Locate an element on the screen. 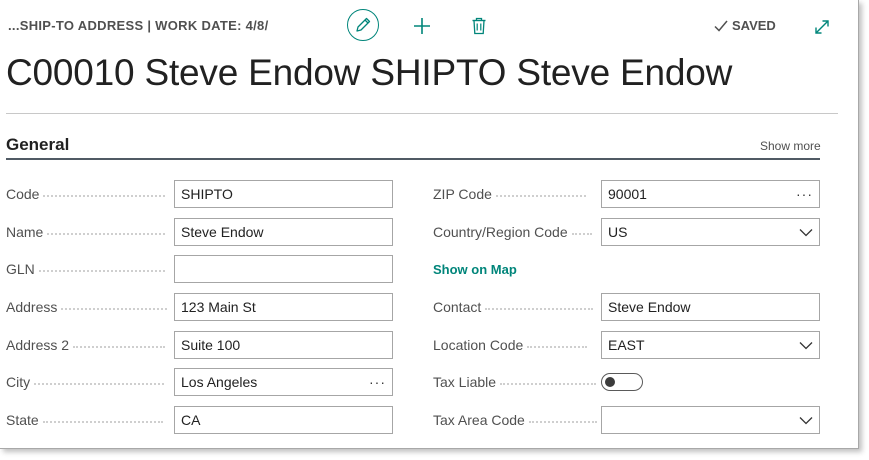 The height and width of the screenshot is (460, 869). breadcrumb: ...SHIP-TO ADDRESS | WORK DATE: 4/8/ is located at coordinates (138, 25).